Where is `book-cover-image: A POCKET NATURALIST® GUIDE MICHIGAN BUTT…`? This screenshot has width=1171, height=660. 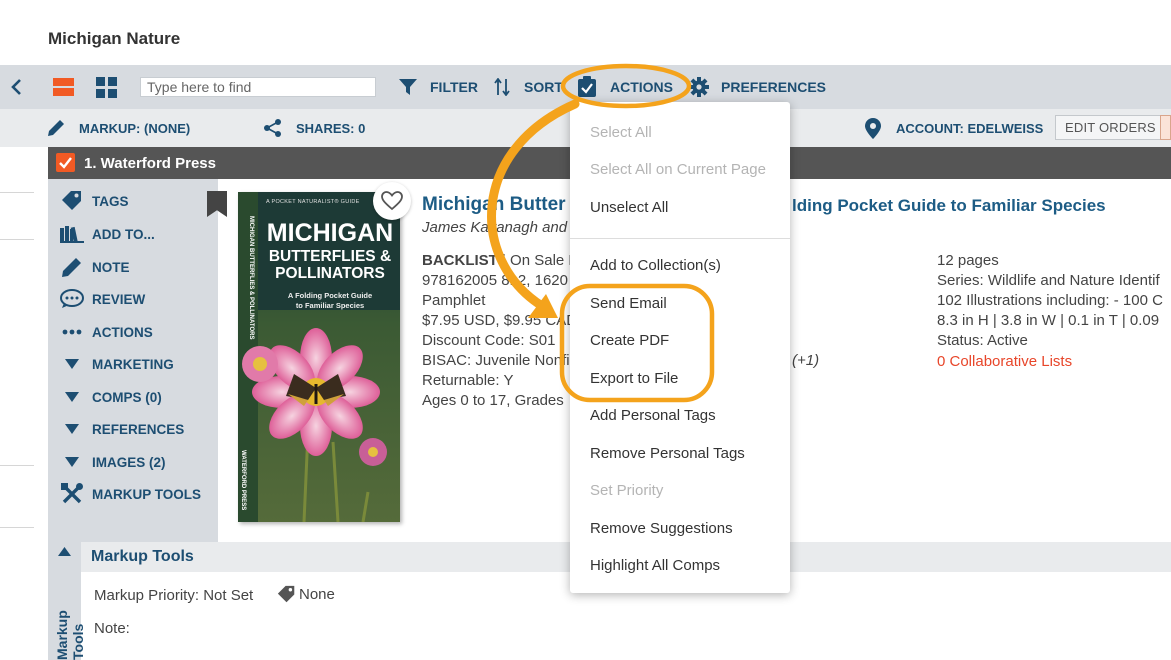 book-cover-image: A POCKET NATURALIST® GUIDE MICHIGAN BUTT… is located at coordinates (319, 357).